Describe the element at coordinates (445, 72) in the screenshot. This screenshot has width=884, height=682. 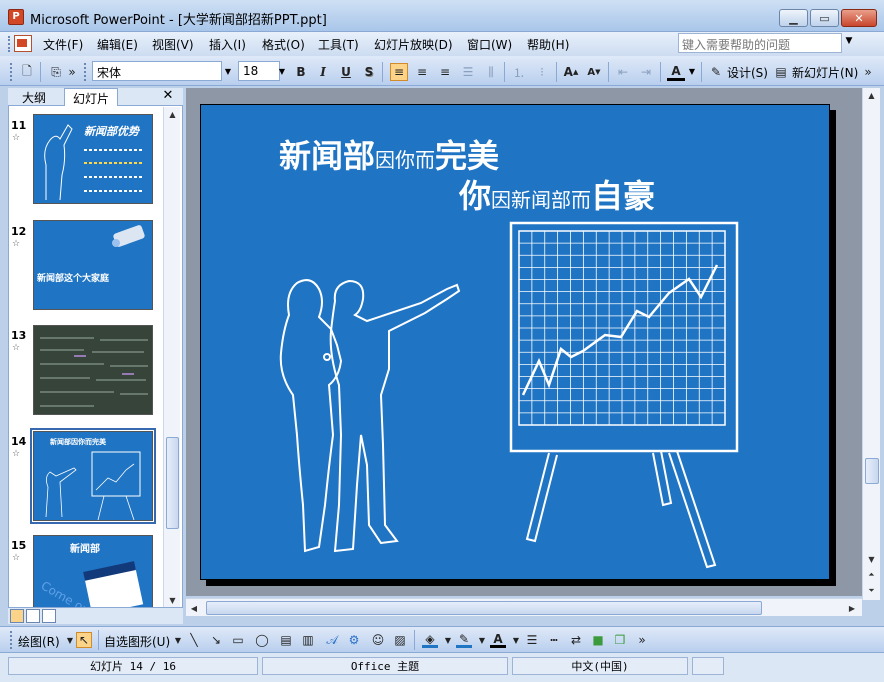
I see `align-right-icon: ≡` at that location.